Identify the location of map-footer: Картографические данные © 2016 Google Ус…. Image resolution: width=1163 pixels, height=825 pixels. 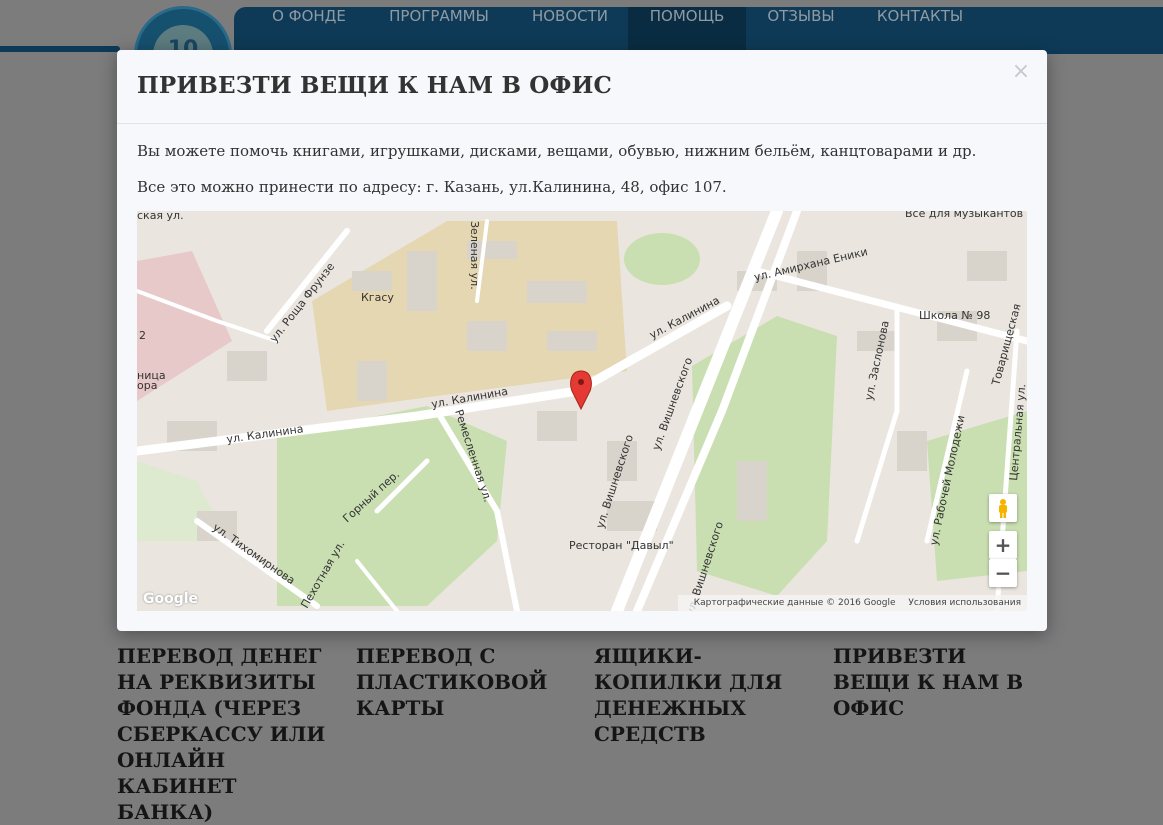
(852, 603).